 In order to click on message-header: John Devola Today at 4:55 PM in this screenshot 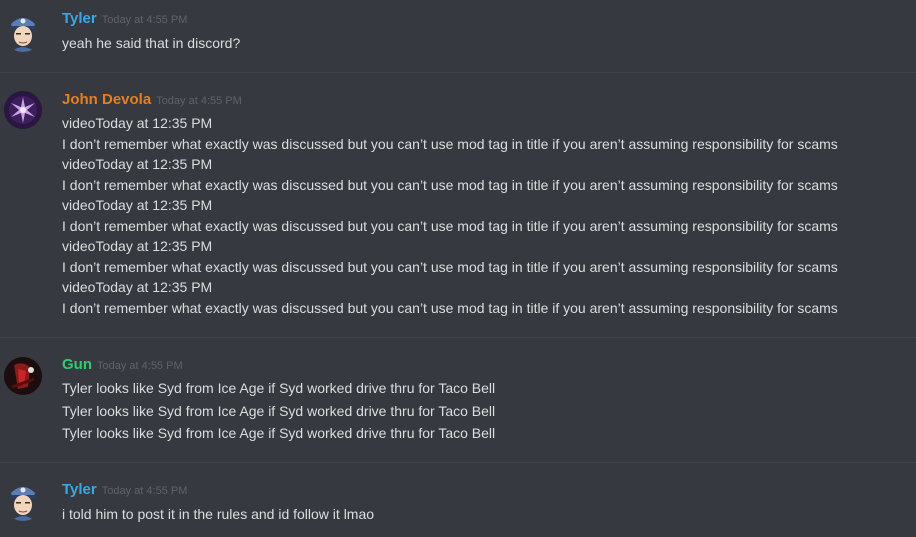, I will do `click(152, 101)`.